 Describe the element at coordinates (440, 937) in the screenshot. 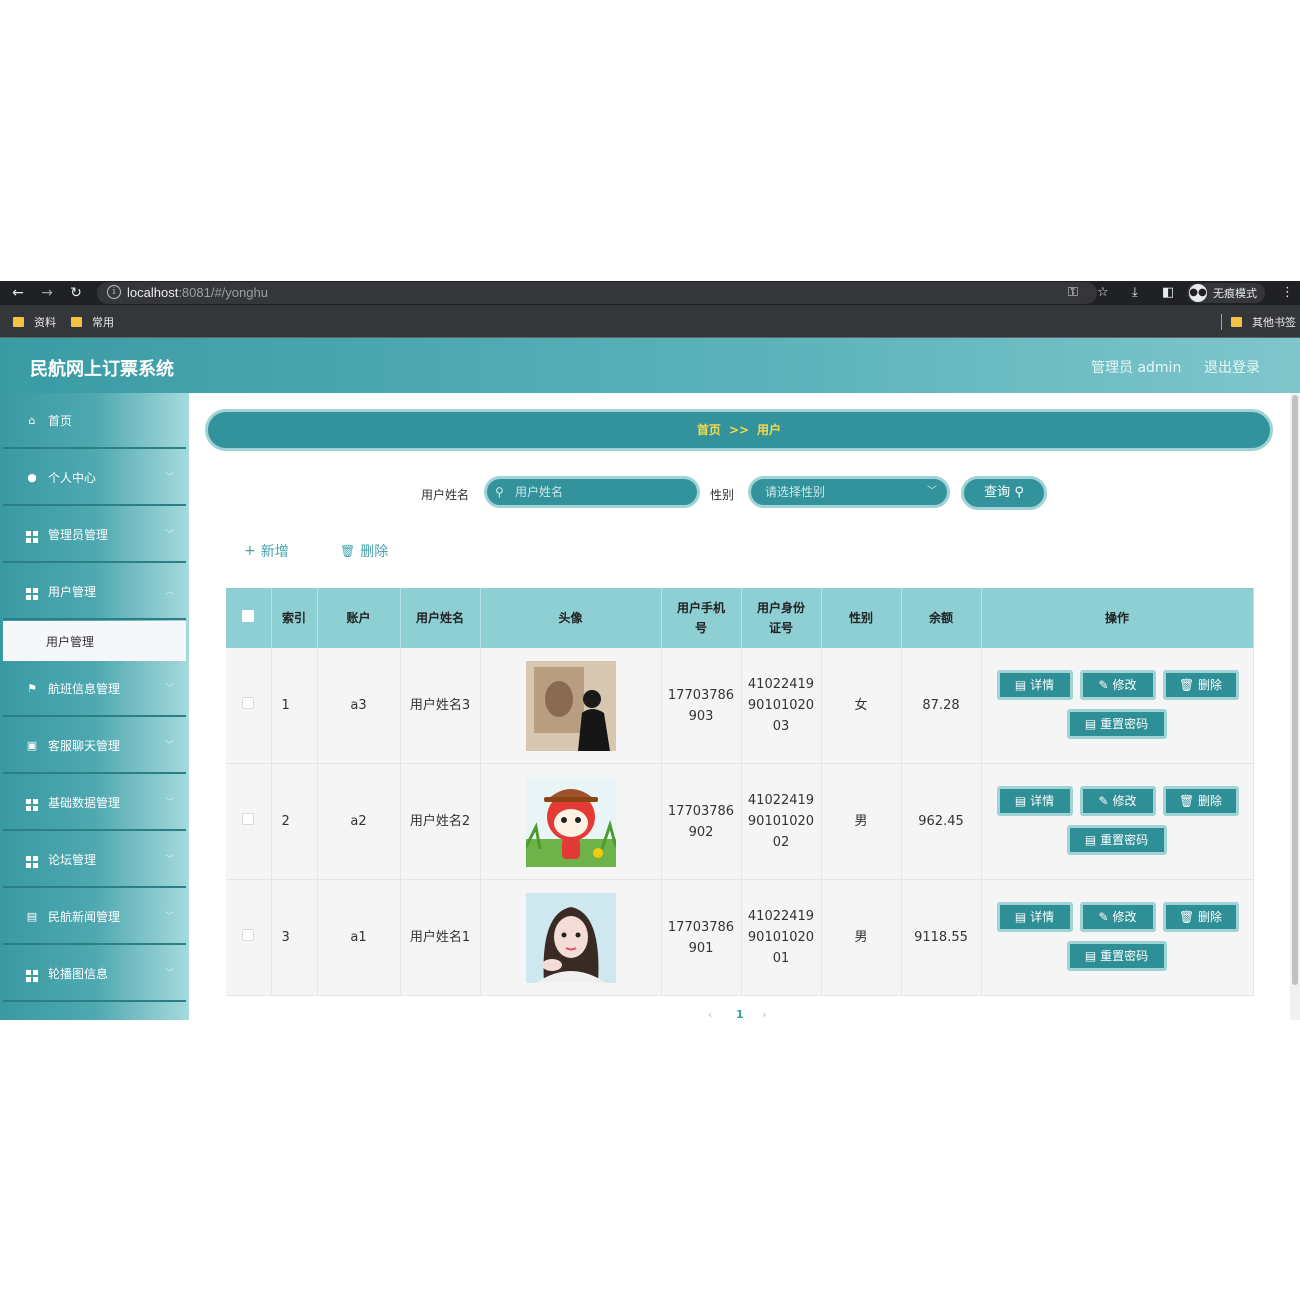

I see `name-cell: 用户姓名1` at that location.